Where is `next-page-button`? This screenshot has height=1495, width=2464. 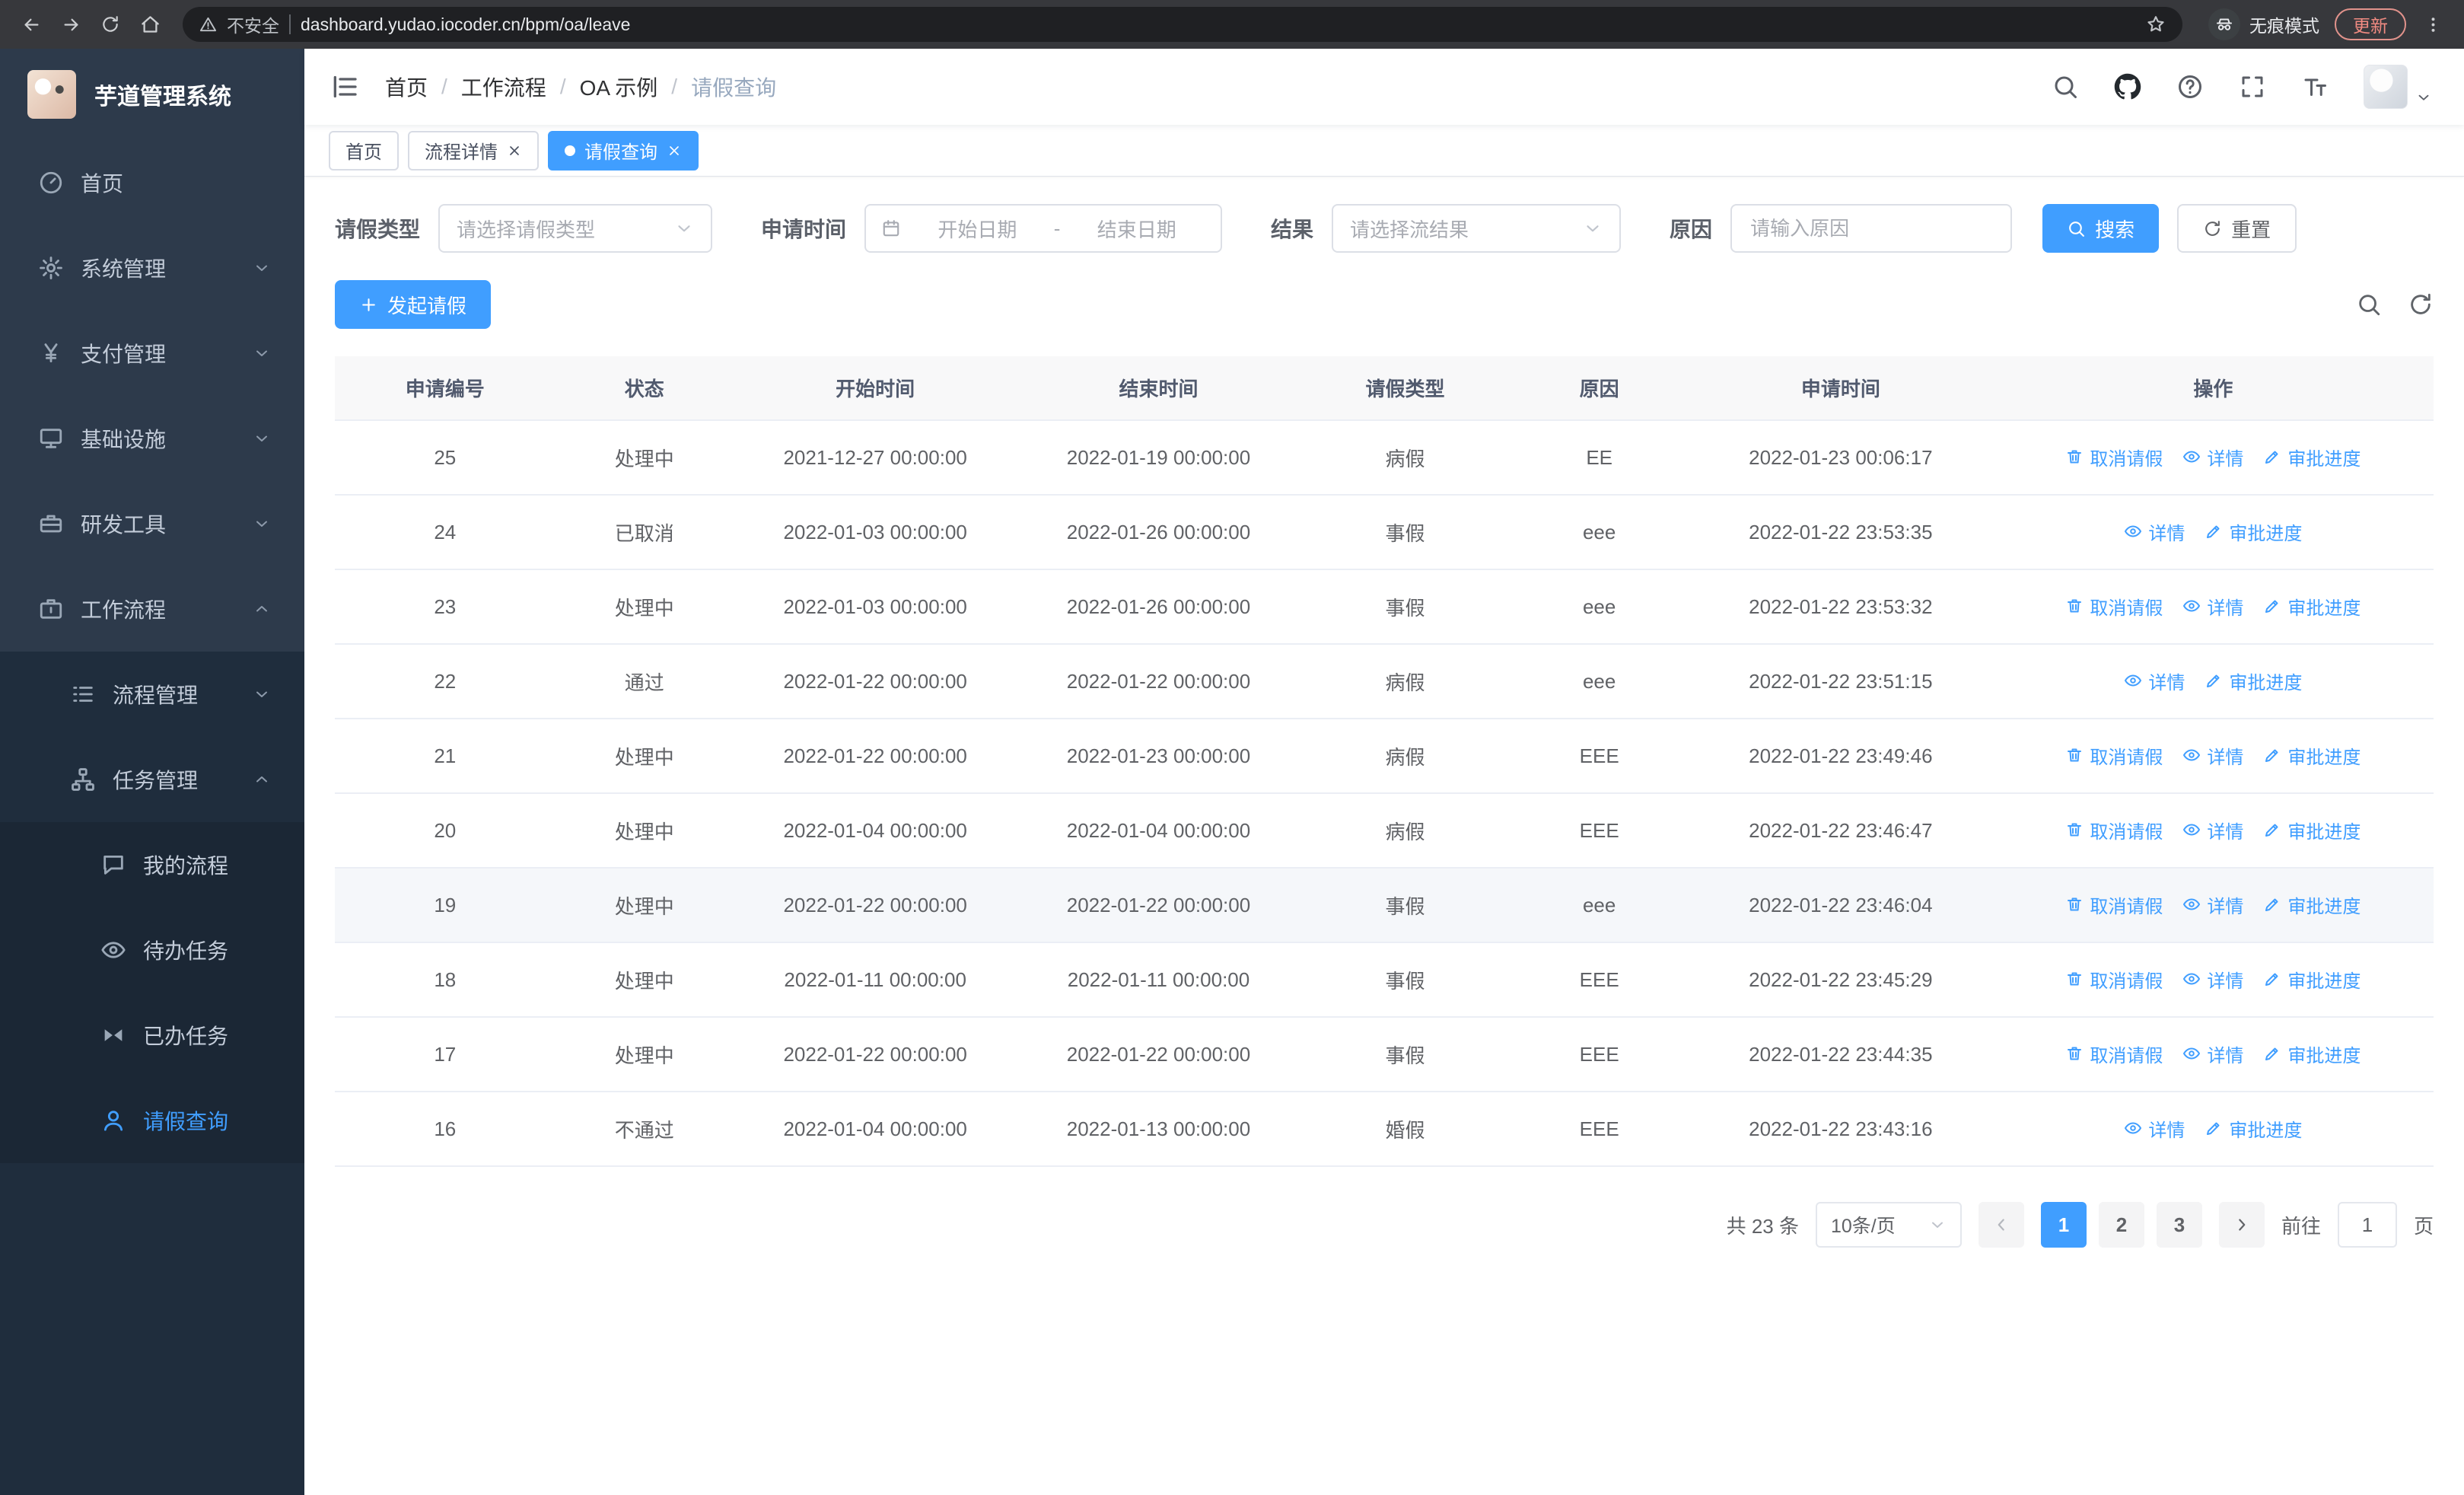
next-page-button is located at coordinates (2241, 1225).